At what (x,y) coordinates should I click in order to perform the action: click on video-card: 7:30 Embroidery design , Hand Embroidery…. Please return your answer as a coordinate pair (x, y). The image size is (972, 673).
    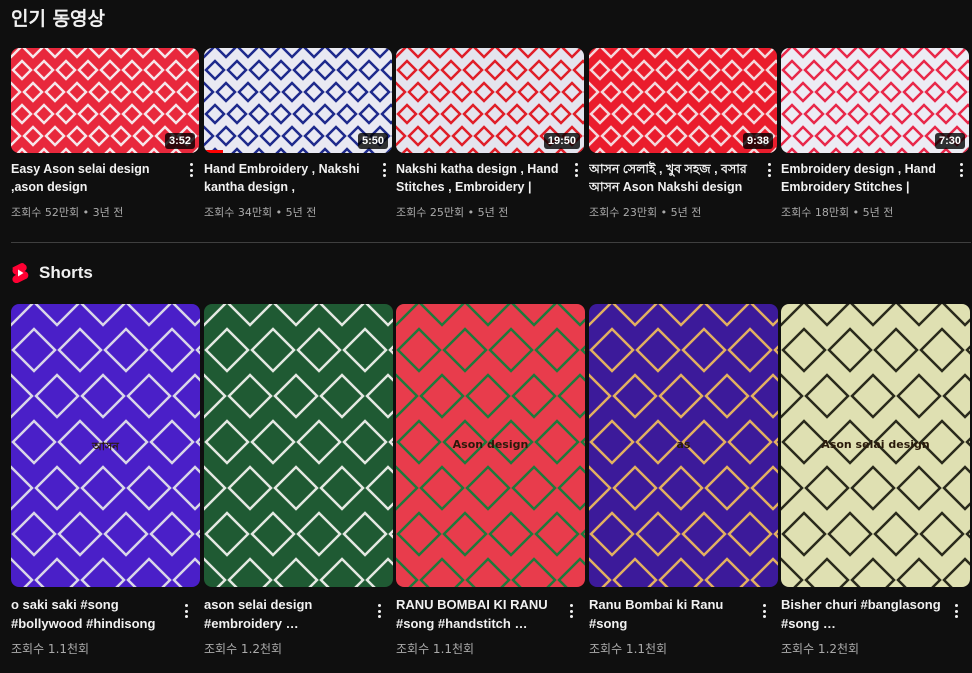
    Looking at the image, I should click on (875, 133).